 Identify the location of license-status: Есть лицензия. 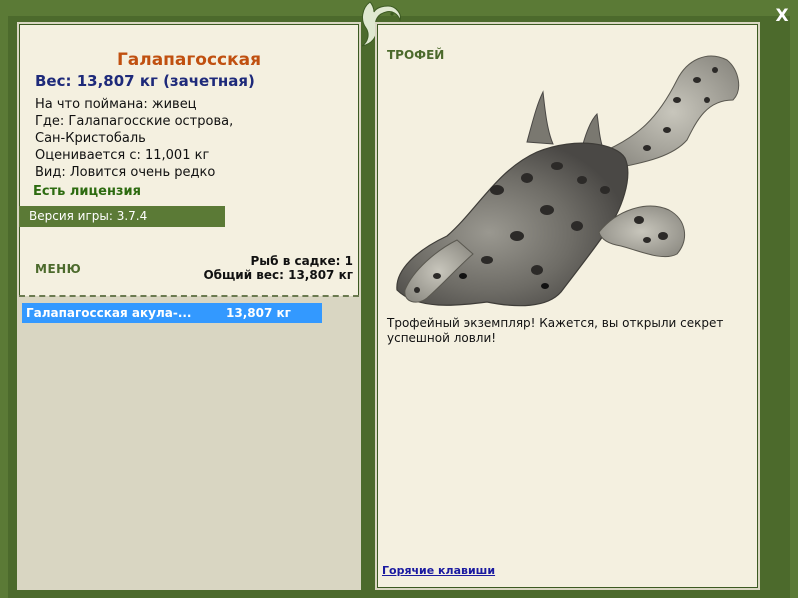
(87, 191).